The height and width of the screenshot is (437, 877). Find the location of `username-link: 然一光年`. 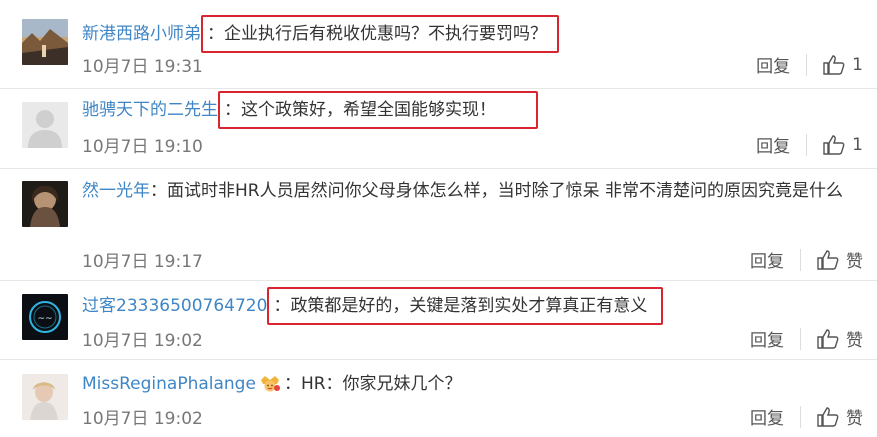

username-link: 然一光年 is located at coordinates (116, 191).